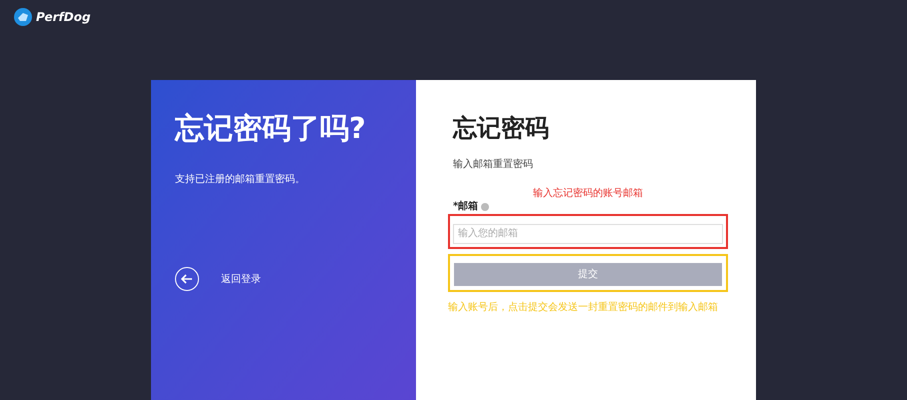  What do you see at coordinates (465, 207) in the screenshot?
I see `email-label: *邮箱` at bounding box center [465, 207].